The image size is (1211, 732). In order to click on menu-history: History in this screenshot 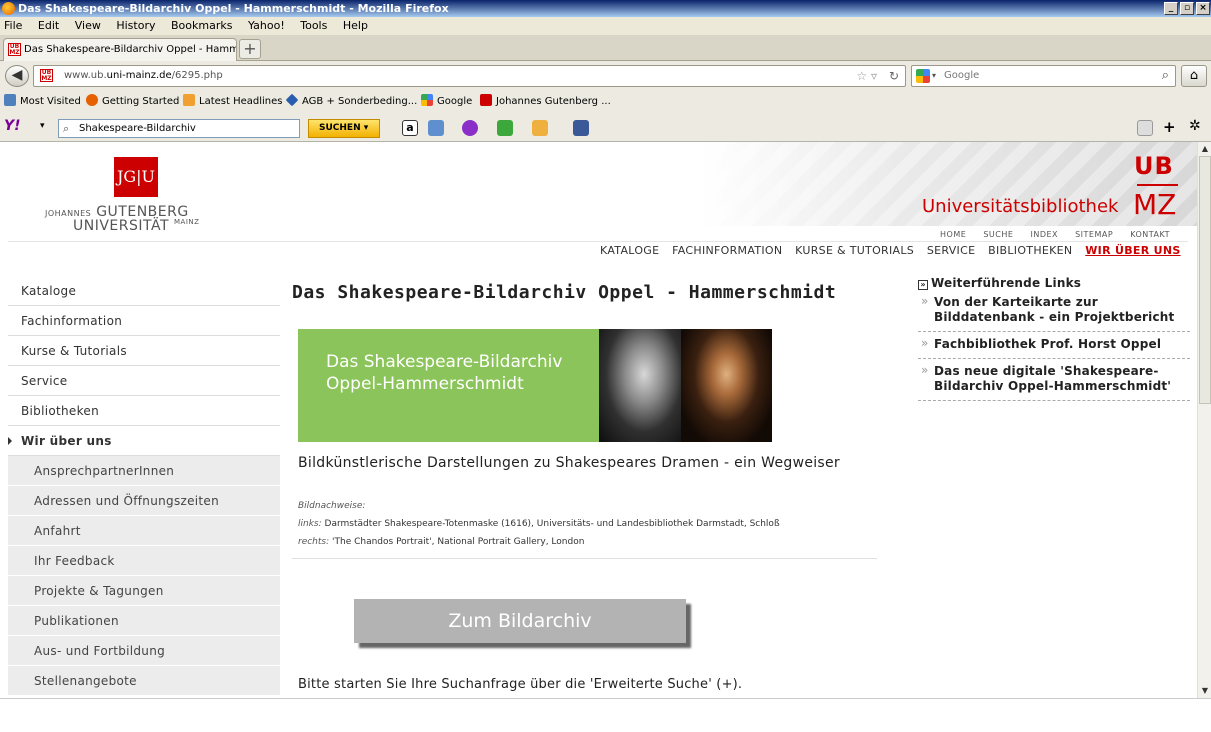, I will do `click(135, 25)`.